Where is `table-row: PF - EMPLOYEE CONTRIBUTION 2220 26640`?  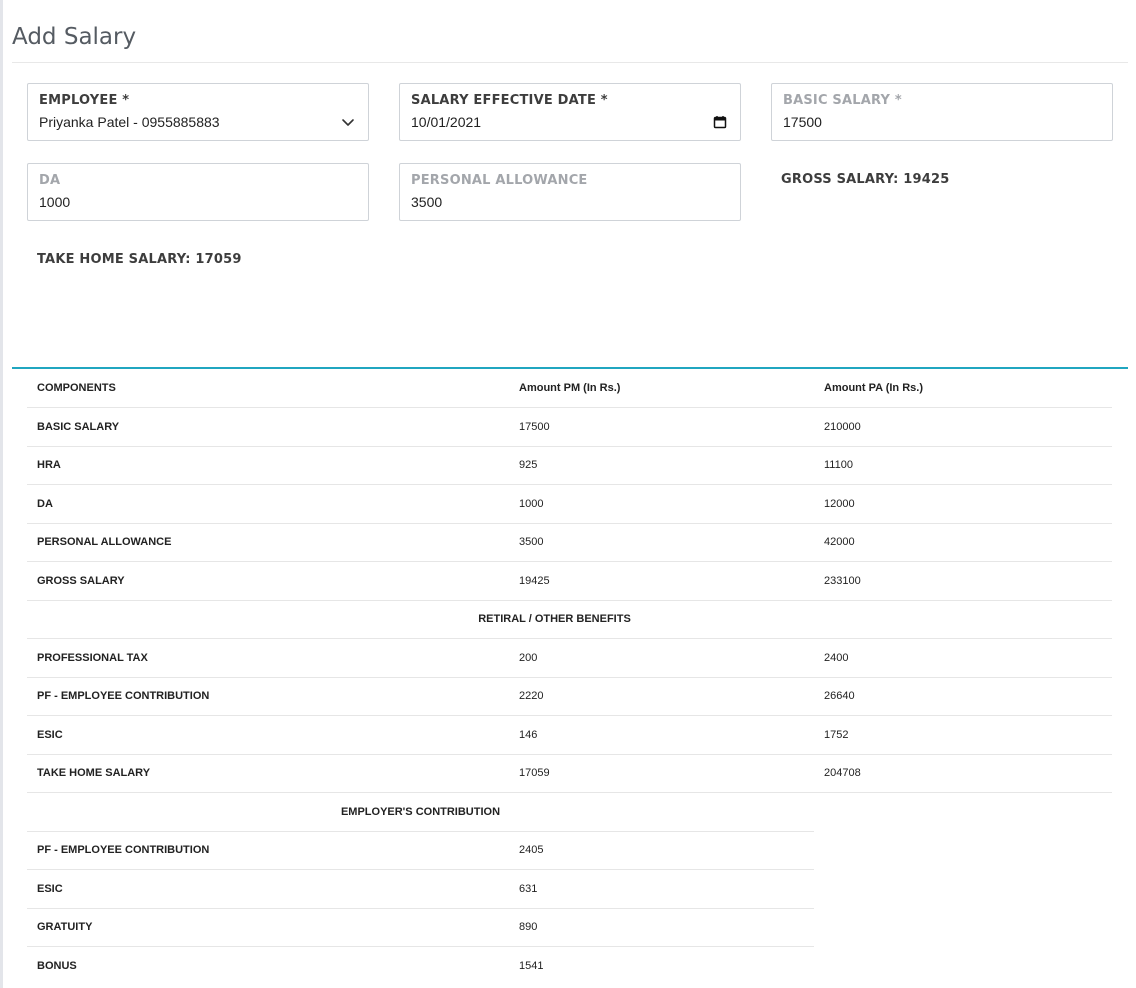 table-row: PF - EMPLOYEE CONTRIBUTION 2220 26640 is located at coordinates (569, 696).